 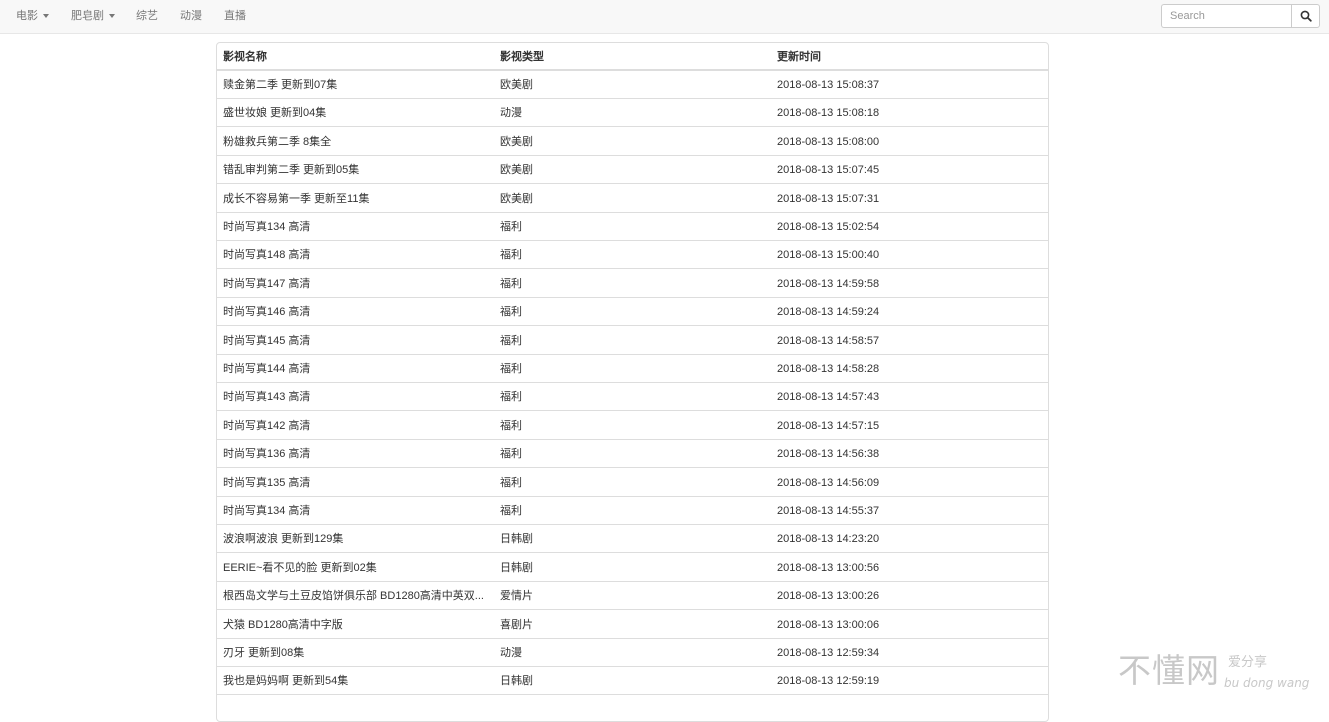 What do you see at coordinates (828, 283) in the screenshot?
I see `cell-updated: 2018-08-13 14:59:58` at bounding box center [828, 283].